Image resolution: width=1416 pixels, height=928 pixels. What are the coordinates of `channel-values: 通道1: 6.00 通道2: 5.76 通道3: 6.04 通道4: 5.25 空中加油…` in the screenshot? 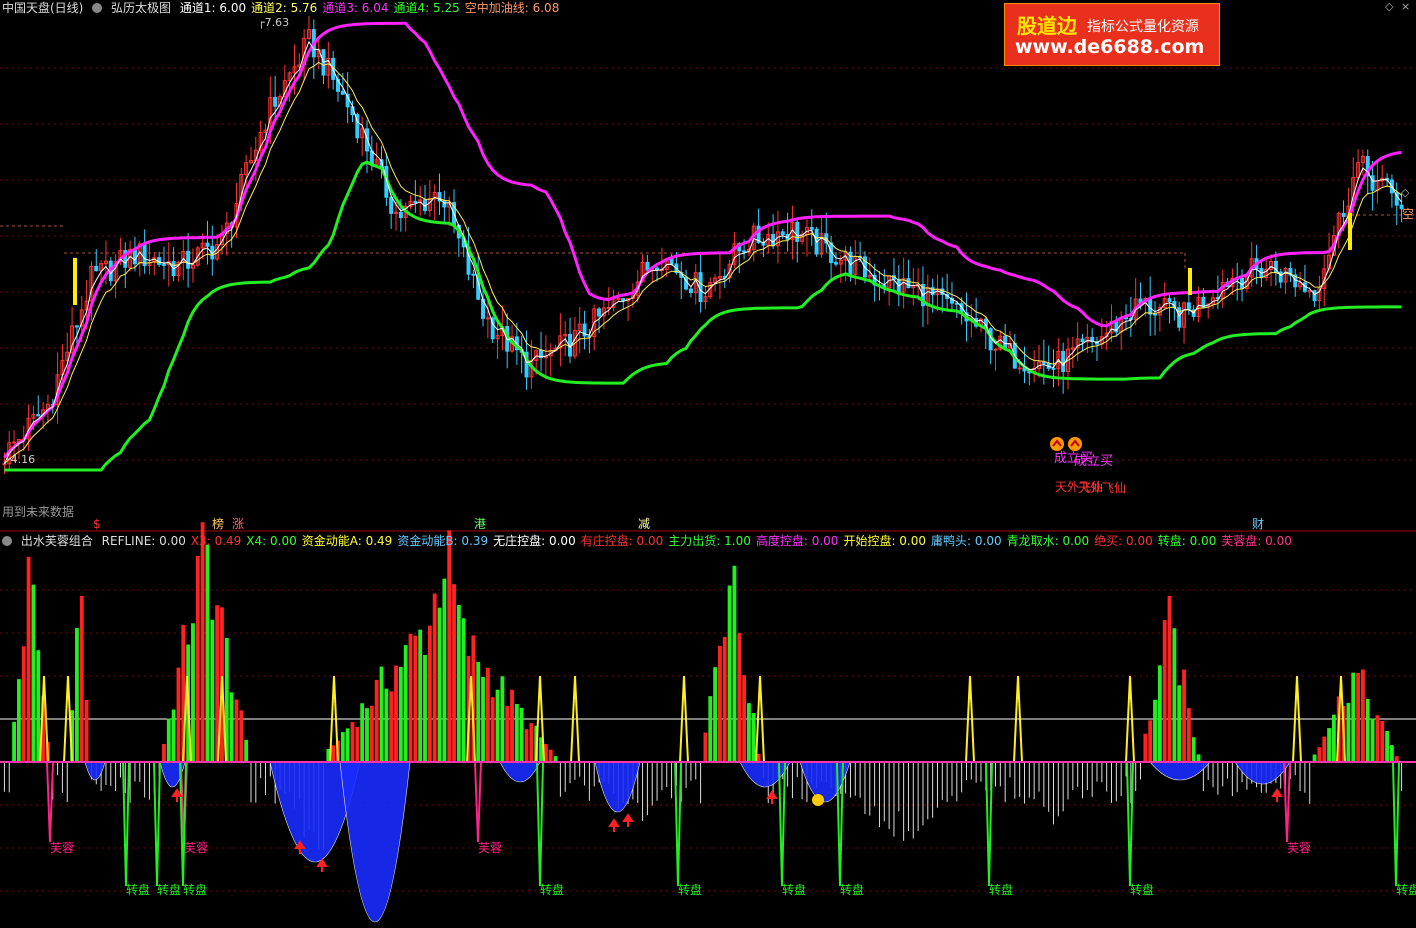 It's located at (372, 8).